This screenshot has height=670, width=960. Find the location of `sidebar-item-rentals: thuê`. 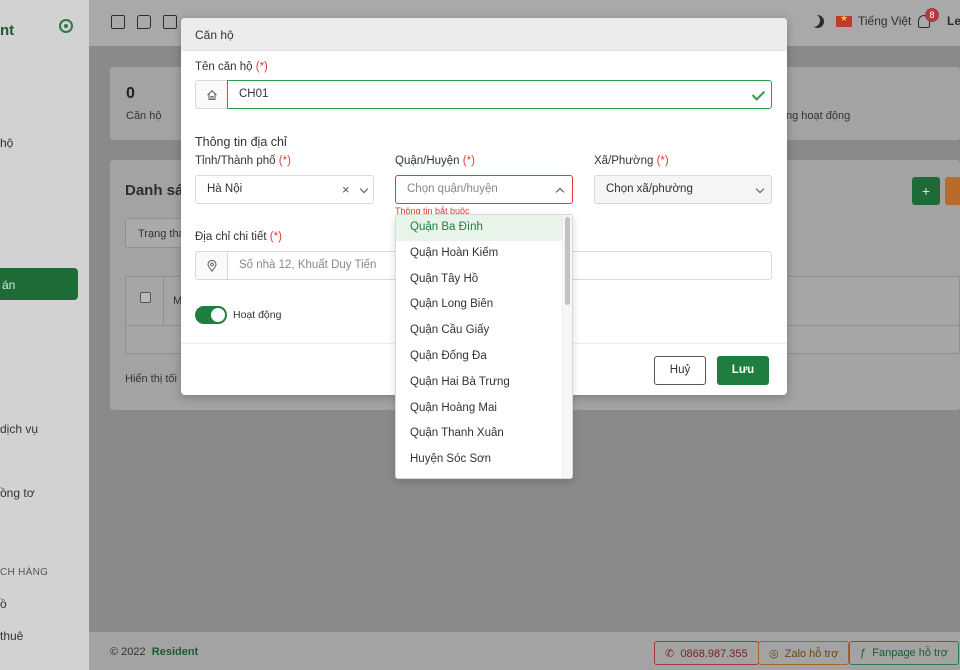

sidebar-item-rentals: thuê is located at coordinates (11, 636).